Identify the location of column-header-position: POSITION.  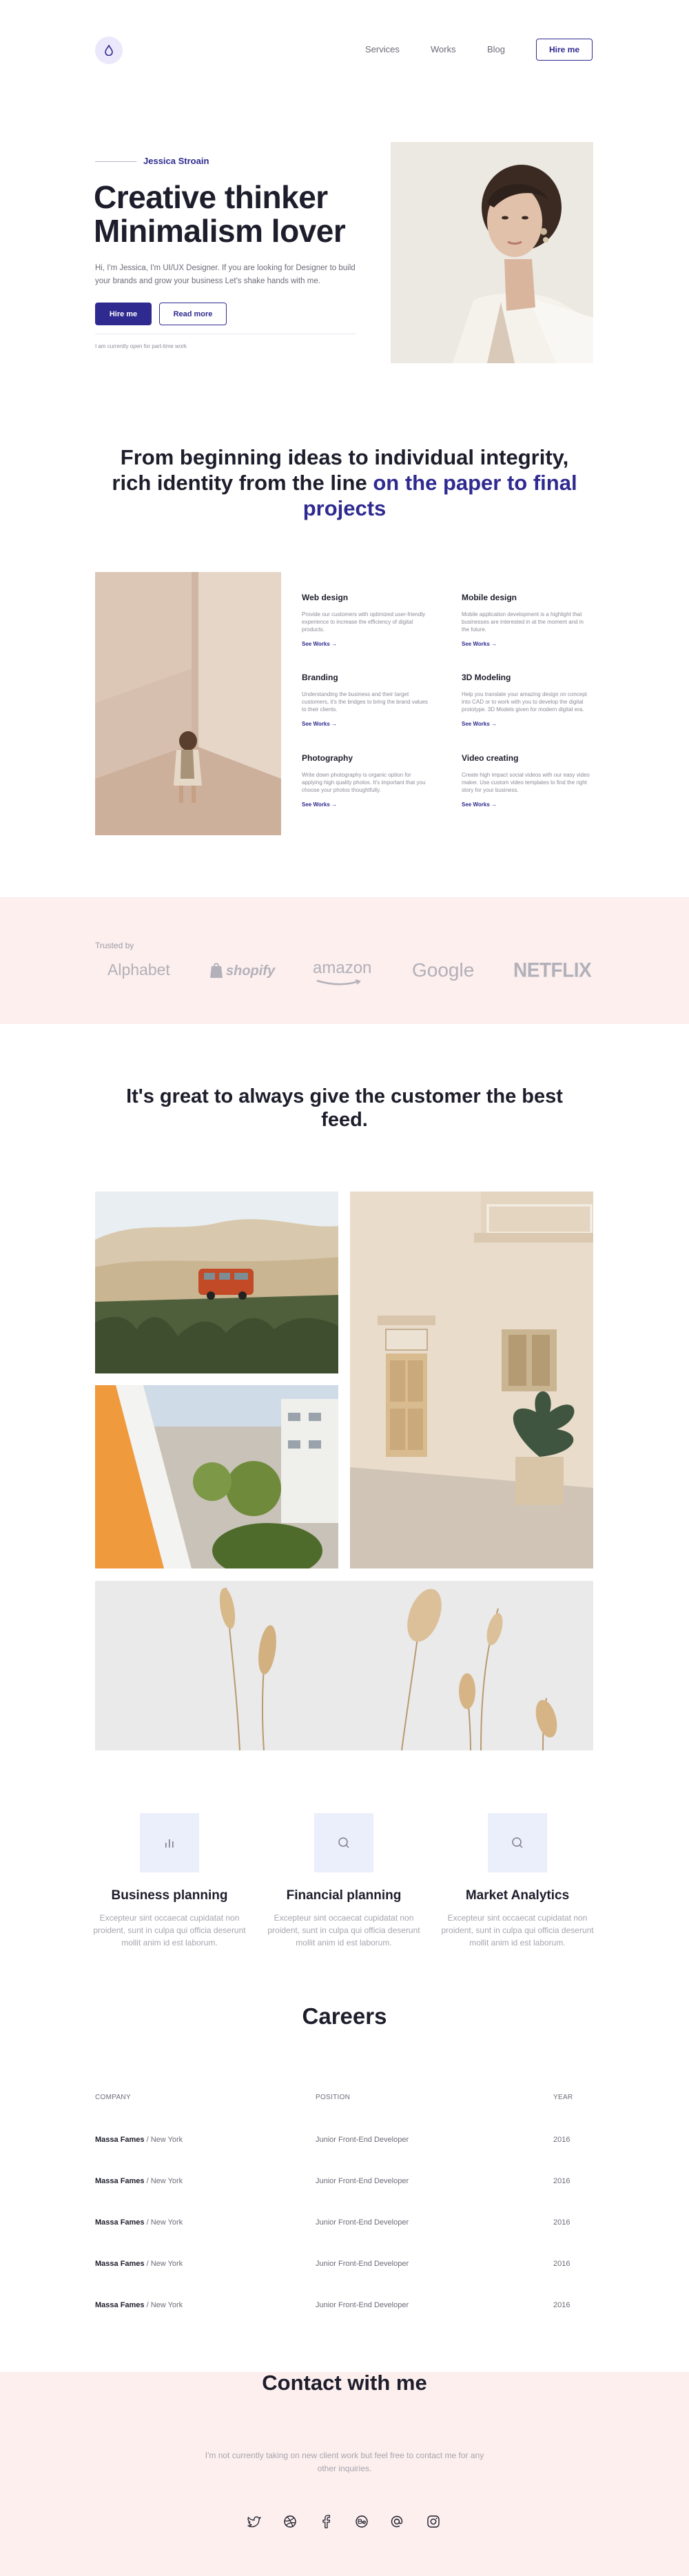
(333, 2097).